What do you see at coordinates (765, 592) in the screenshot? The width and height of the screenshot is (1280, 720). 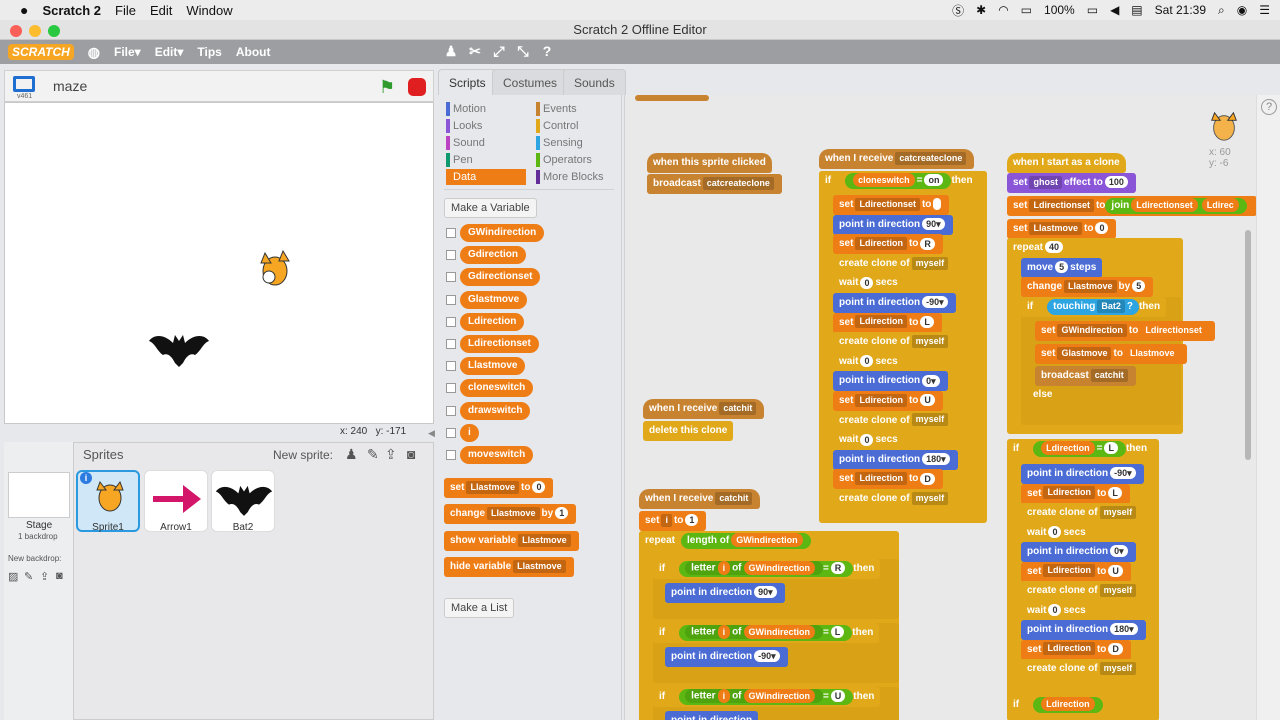 I see `value-input: 90▾` at bounding box center [765, 592].